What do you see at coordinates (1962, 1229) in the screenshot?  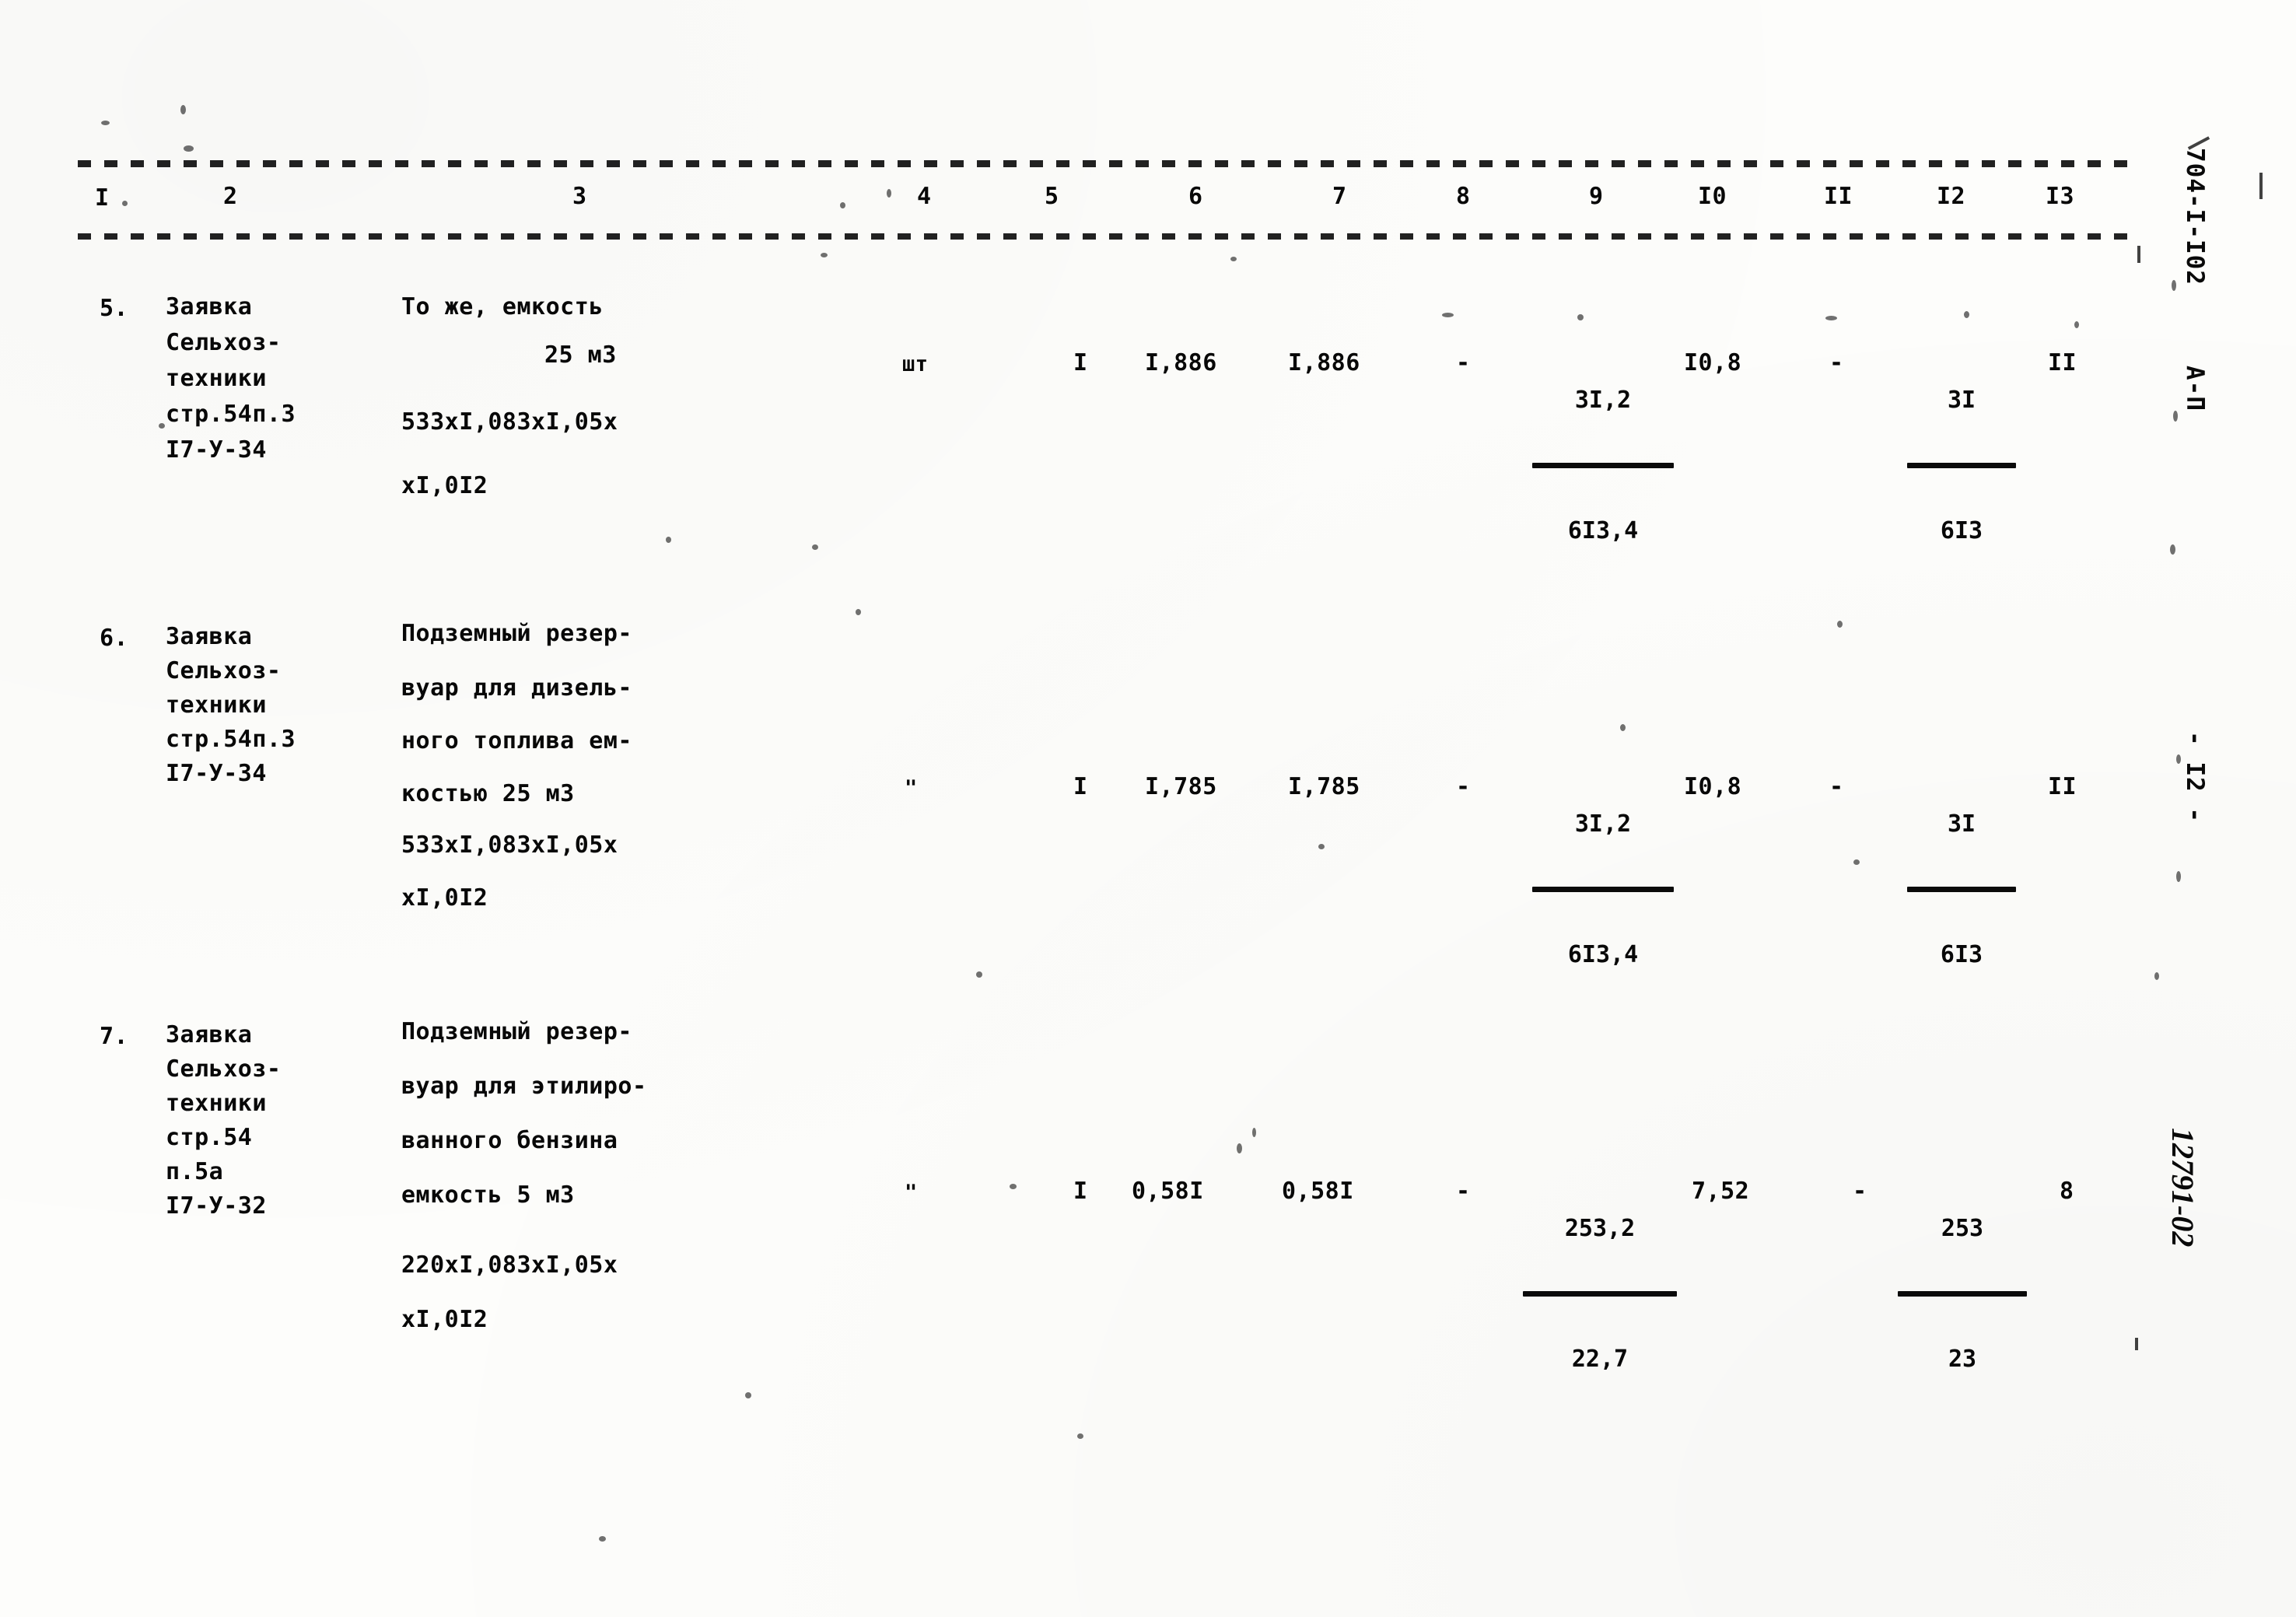 I see `fraction-numerator: 253` at bounding box center [1962, 1229].